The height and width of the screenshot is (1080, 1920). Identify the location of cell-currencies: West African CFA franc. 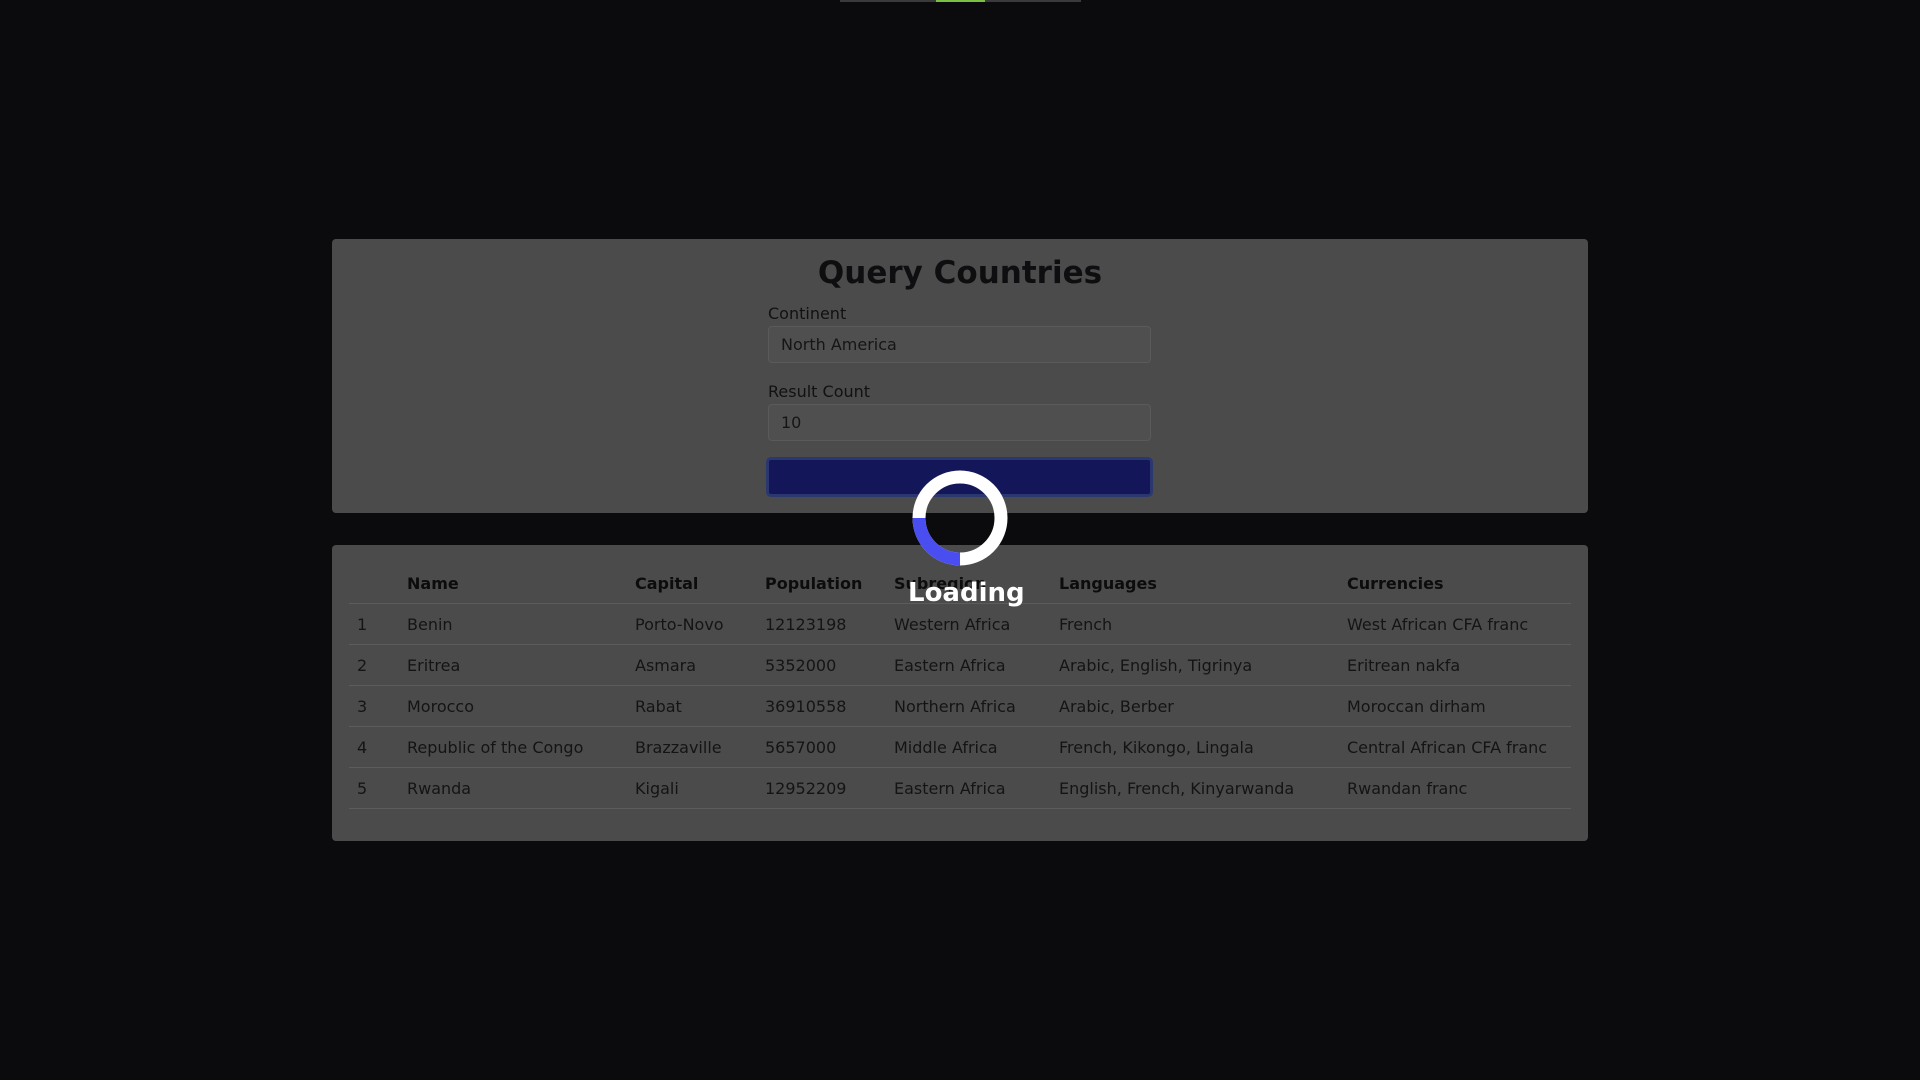
(1453, 624).